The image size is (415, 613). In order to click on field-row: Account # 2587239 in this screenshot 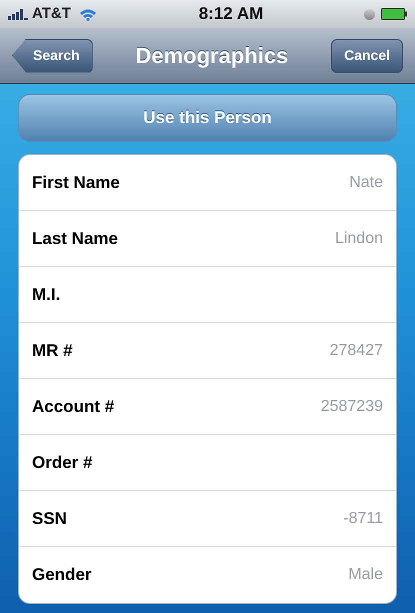, I will do `click(207, 407)`.